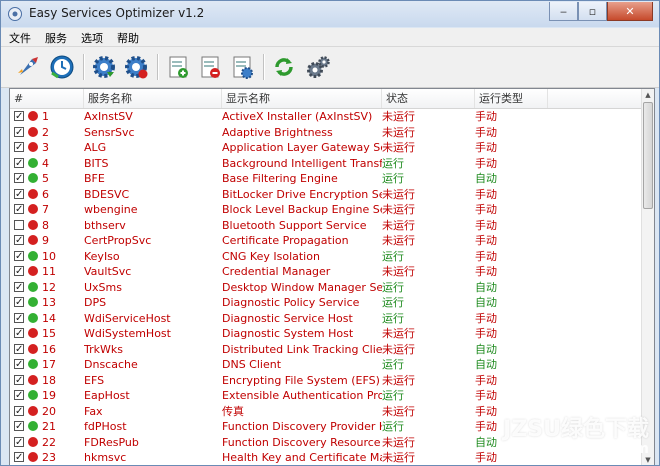 Image resolution: width=660 pixels, height=466 pixels. What do you see at coordinates (45, 225) in the screenshot?
I see `row-number: 8` at bounding box center [45, 225].